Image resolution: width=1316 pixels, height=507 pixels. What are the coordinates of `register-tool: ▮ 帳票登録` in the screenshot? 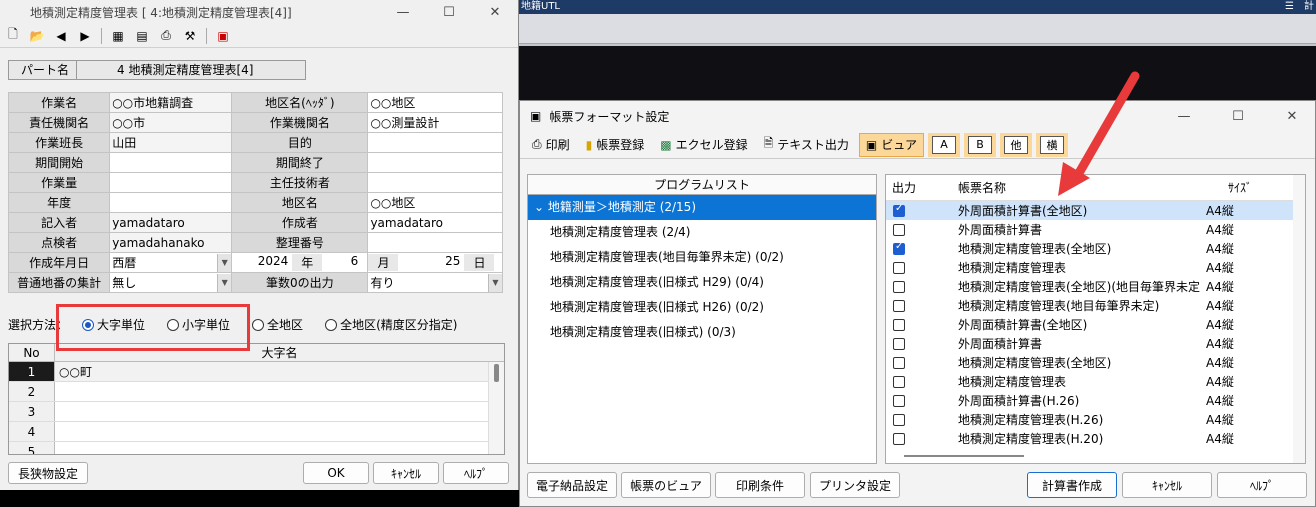 It's located at (615, 145).